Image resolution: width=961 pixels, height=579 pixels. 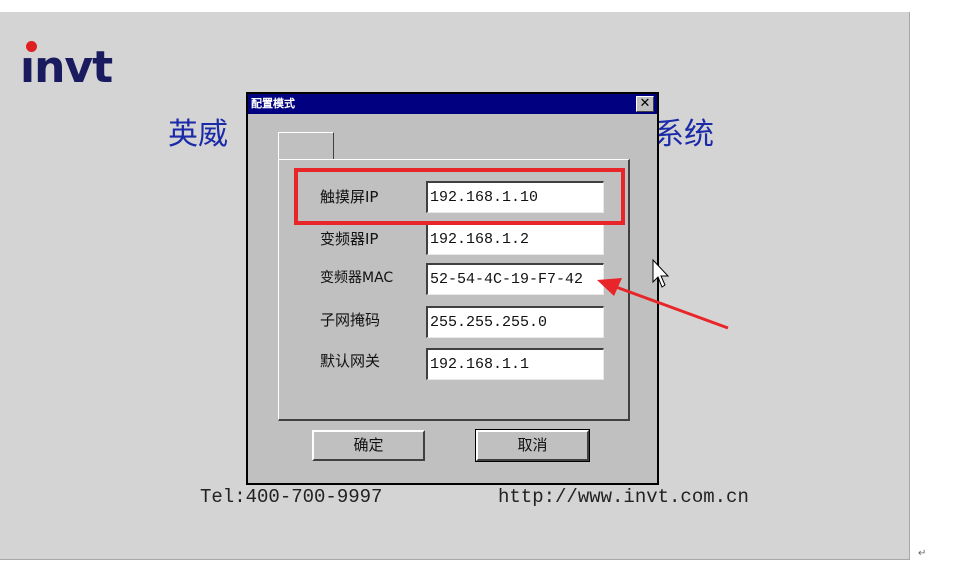 I want to click on annotation-layer, so click(x=663, y=294).